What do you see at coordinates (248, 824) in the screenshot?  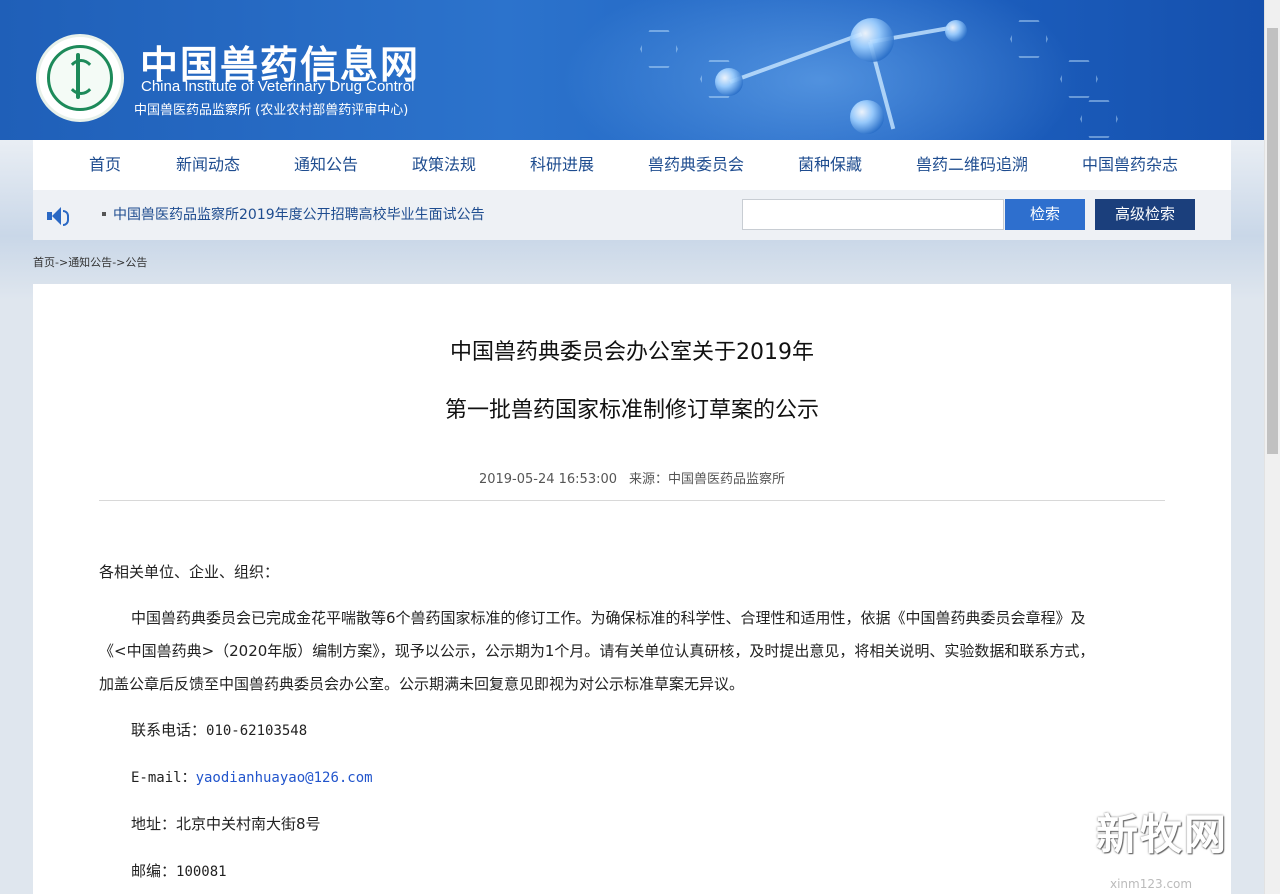 I see `address-value: 北京中关村南大街8号` at bounding box center [248, 824].